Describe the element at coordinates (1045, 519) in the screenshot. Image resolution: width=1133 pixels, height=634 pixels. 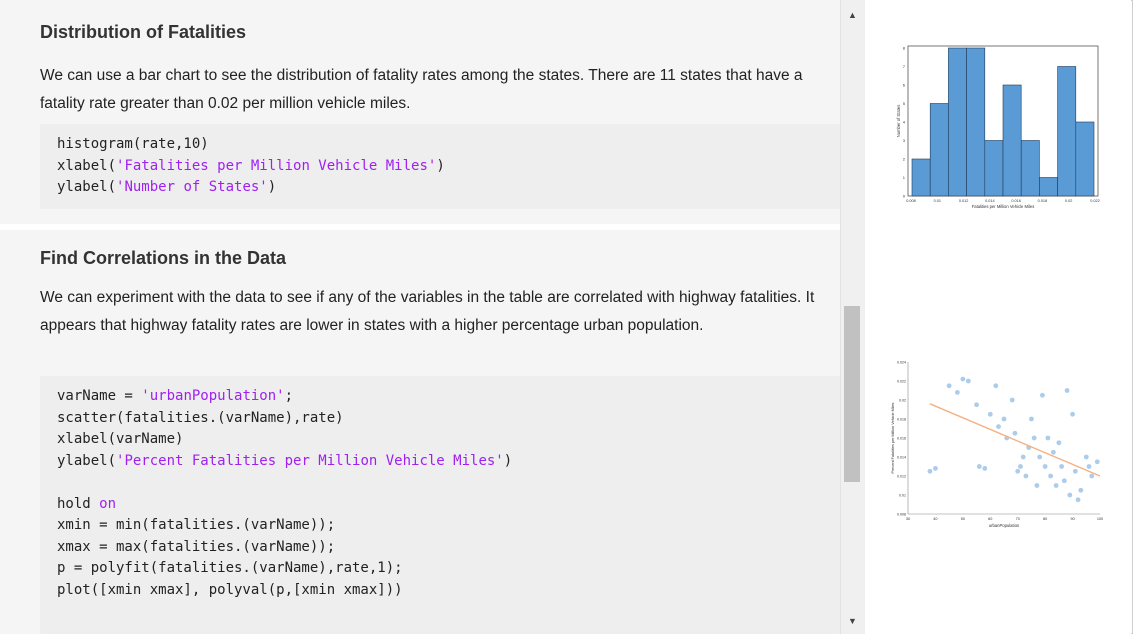
I see `x-tick-label: 80` at that location.